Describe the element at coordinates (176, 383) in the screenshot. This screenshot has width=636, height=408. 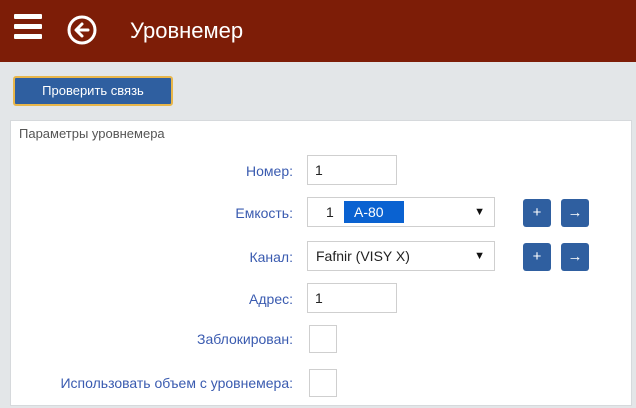
I see `use-gauge-volume-label: Использовать объем с уровнемера:` at that location.